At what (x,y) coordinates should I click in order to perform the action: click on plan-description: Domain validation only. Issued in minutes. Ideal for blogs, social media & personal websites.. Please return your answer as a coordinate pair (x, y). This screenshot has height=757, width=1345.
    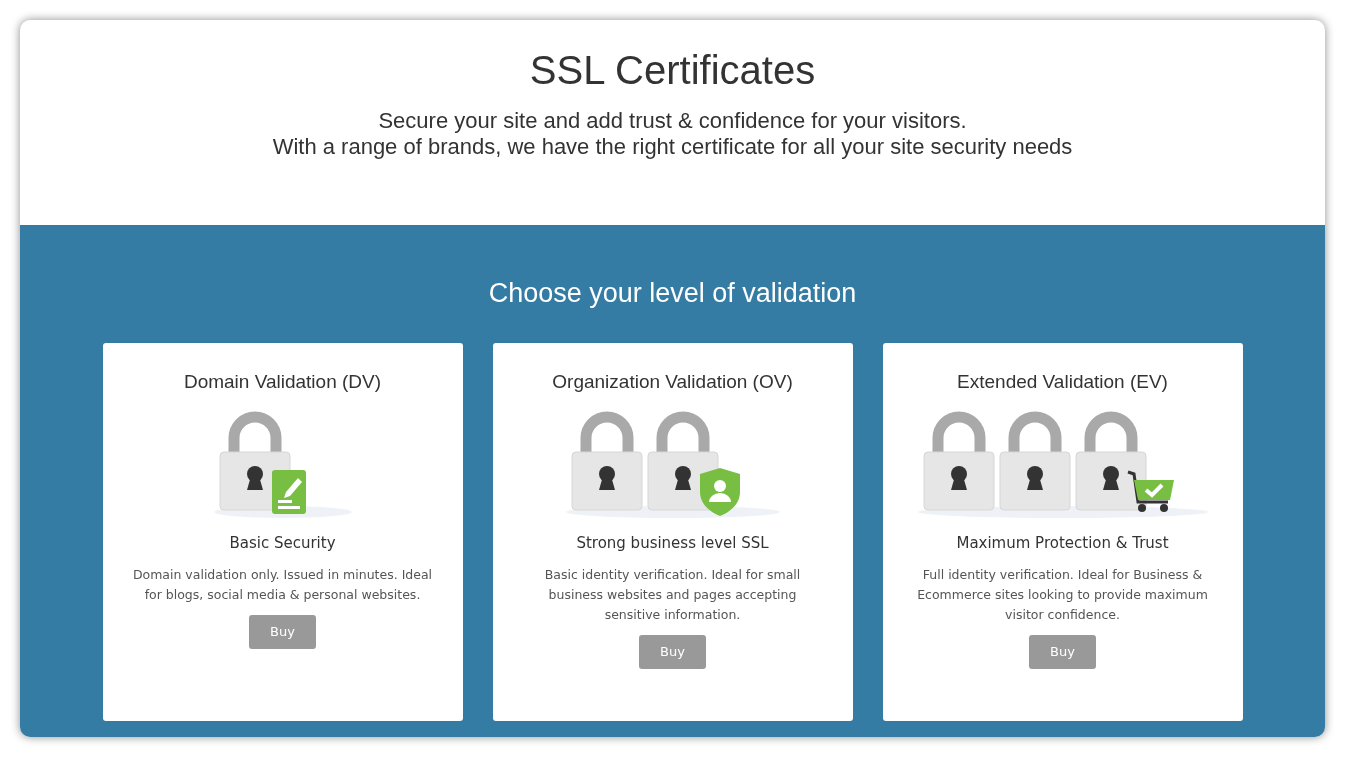
    Looking at the image, I should click on (282, 584).